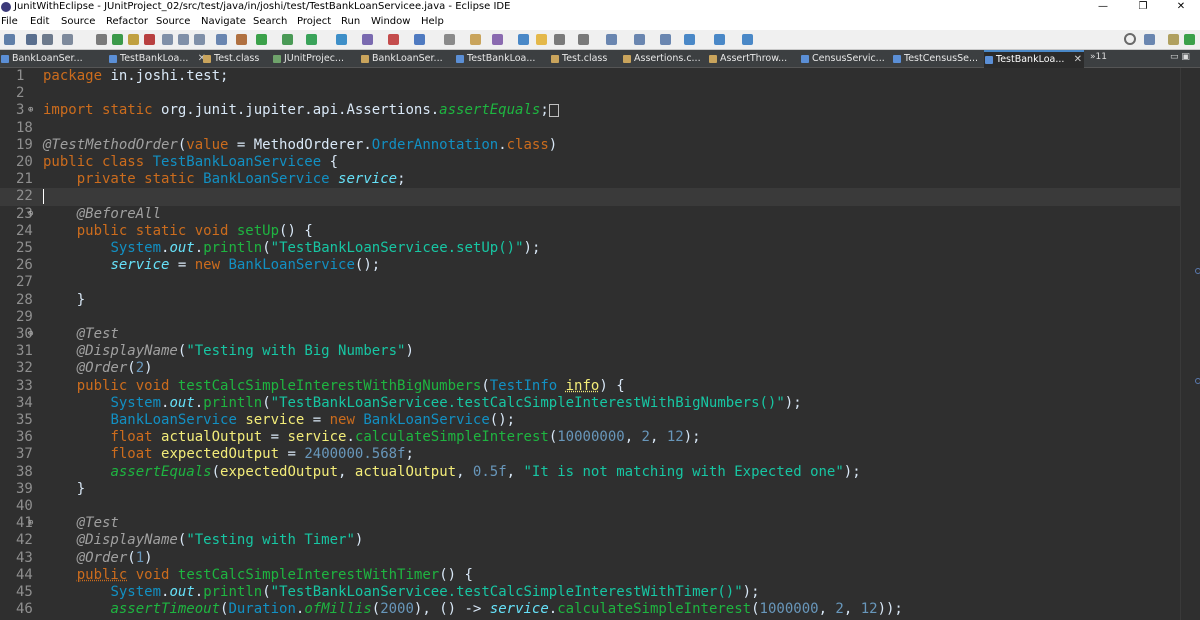 This screenshot has height=620, width=1200. I want to click on minimize-button: —, so click(1103, 7).